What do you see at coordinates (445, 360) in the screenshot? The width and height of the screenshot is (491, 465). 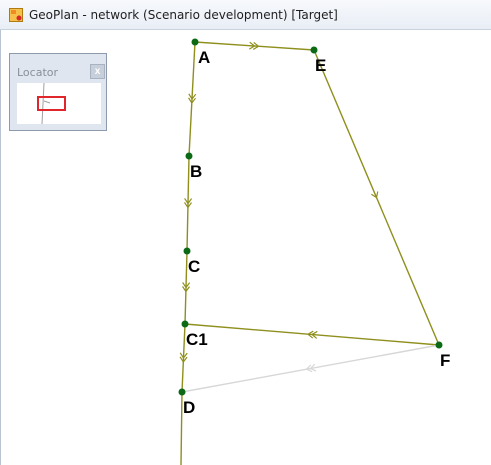 I see `node-label-F: F` at bounding box center [445, 360].